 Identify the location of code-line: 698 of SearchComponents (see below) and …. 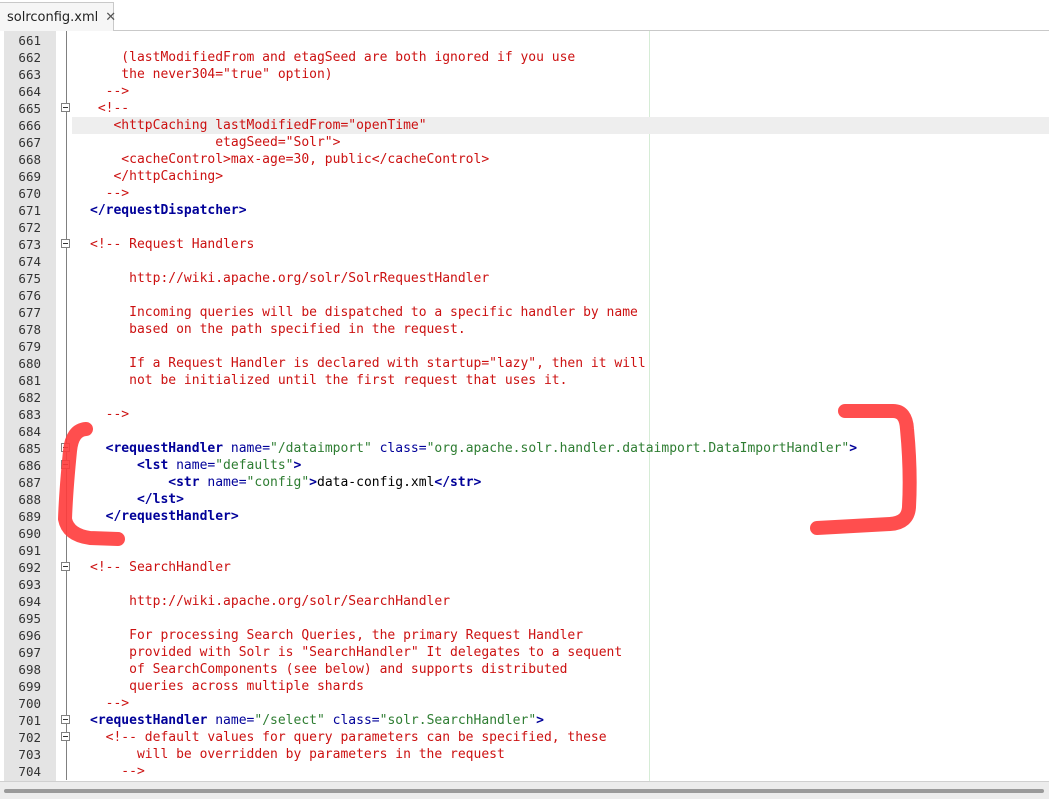
(524, 669).